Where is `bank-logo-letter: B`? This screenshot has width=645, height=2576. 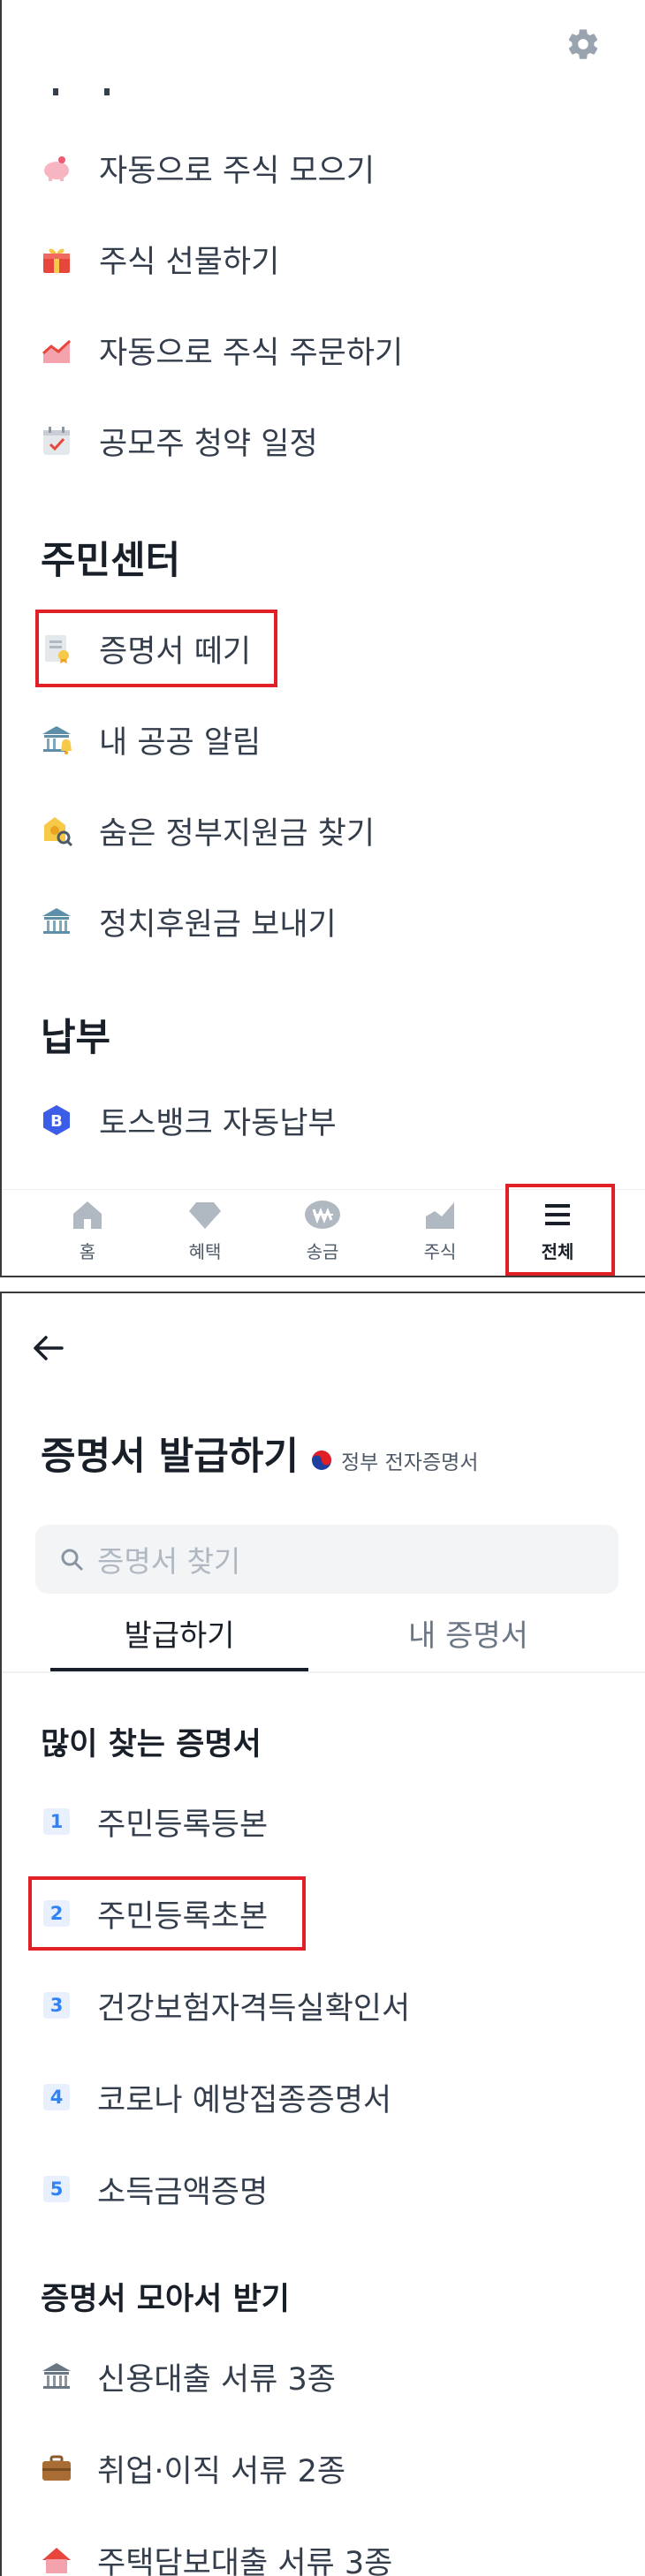 bank-logo-letter: B is located at coordinates (56, 1122).